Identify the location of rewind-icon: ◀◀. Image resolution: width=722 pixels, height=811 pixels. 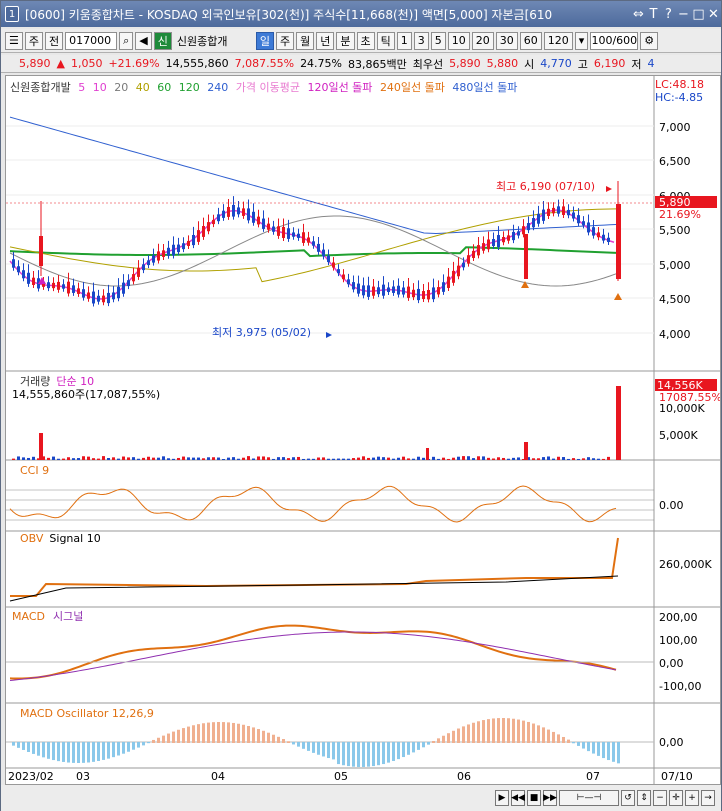
(518, 798).